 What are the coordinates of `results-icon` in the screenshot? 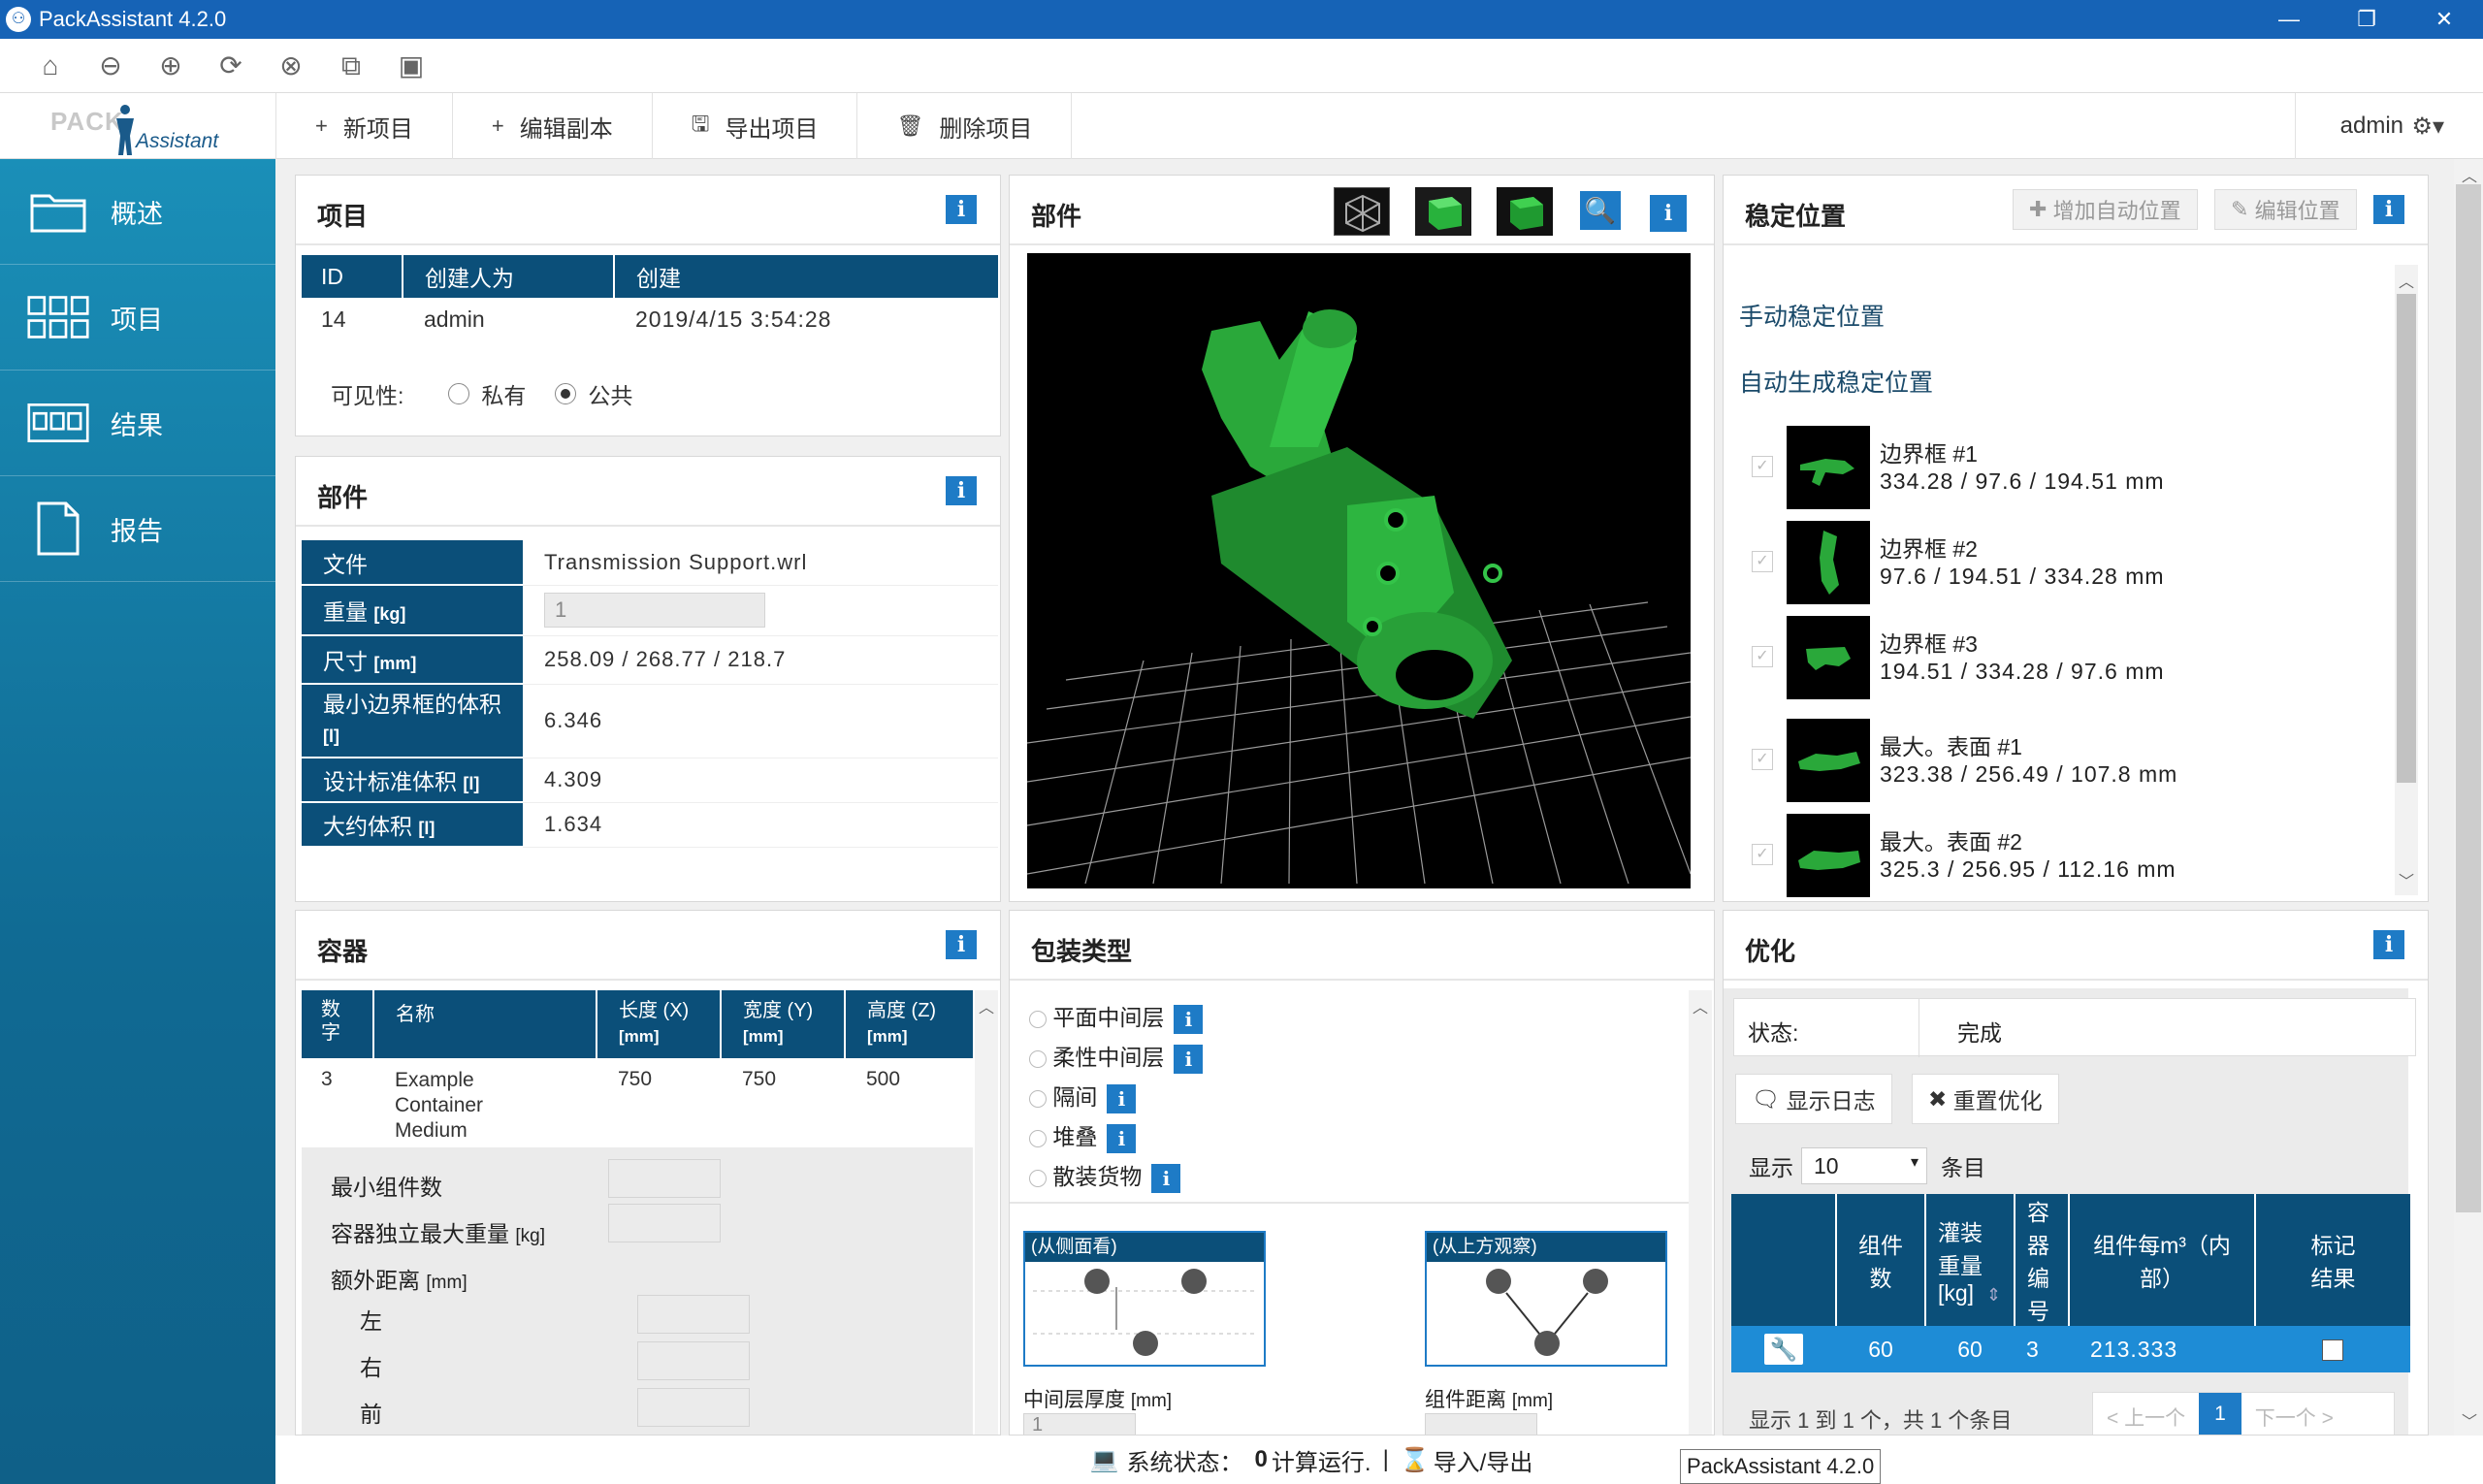 It's located at (58, 423).